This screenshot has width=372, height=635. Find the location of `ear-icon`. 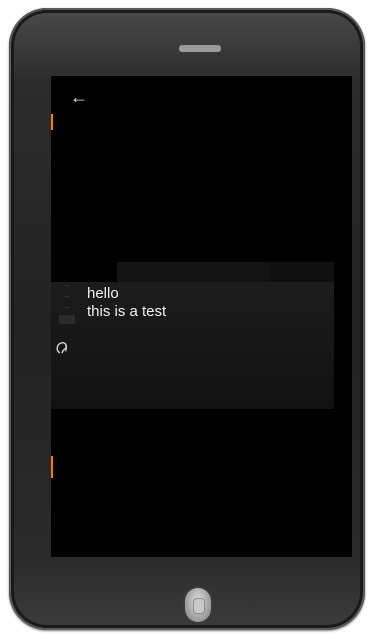

ear-icon is located at coordinates (63, 349).